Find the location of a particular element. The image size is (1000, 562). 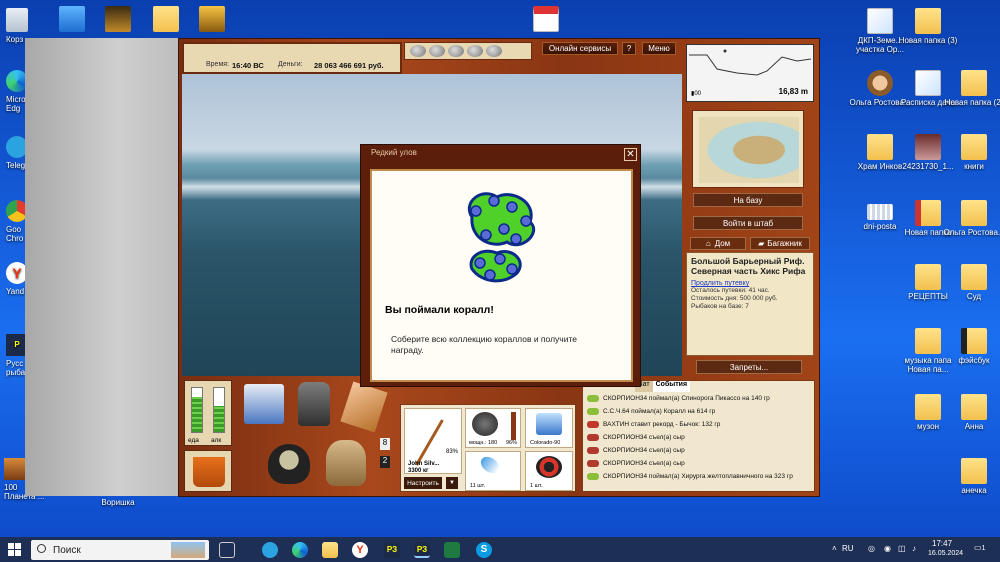

rod-weight: 3300 кг is located at coordinates (418, 471).